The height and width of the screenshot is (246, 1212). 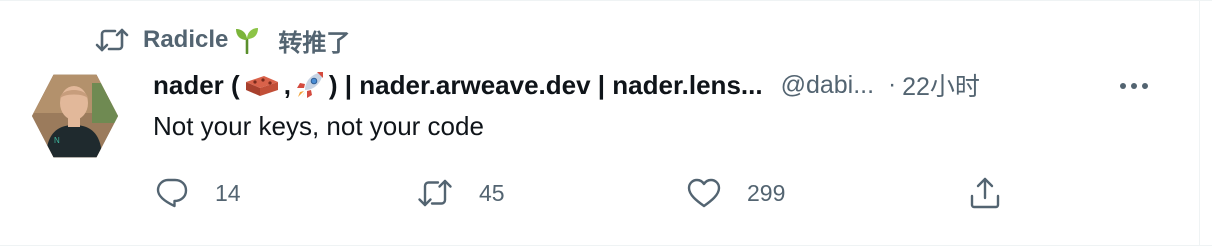 What do you see at coordinates (247, 40) in the screenshot?
I see `sprout-icon` at bounding box center [247, 40].